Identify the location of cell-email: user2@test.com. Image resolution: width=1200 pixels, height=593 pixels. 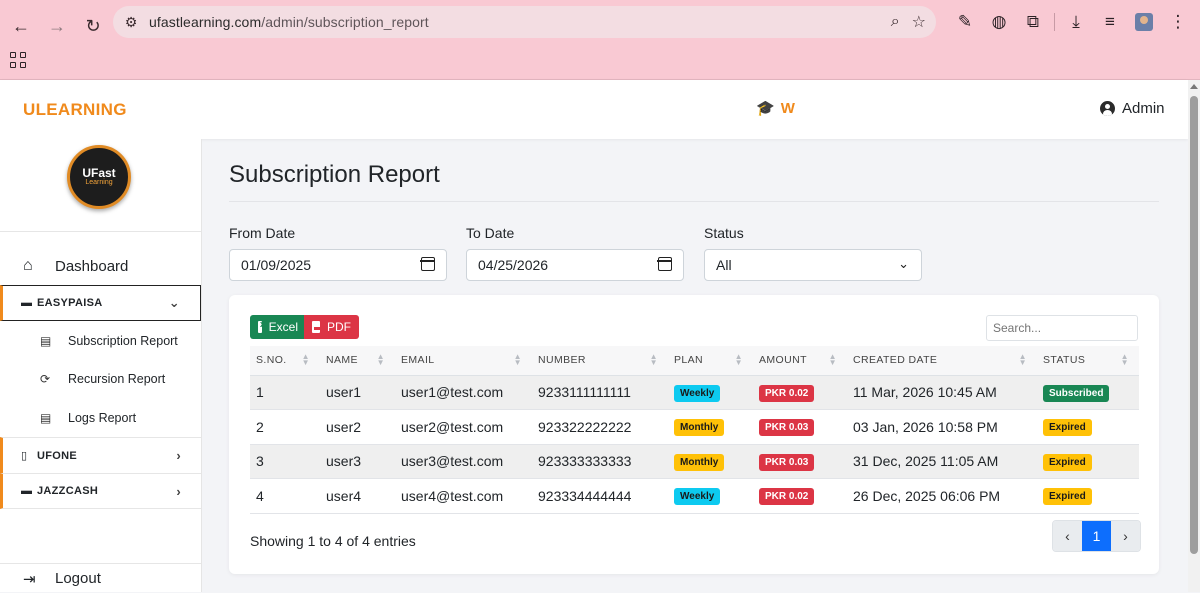
(463, 427).